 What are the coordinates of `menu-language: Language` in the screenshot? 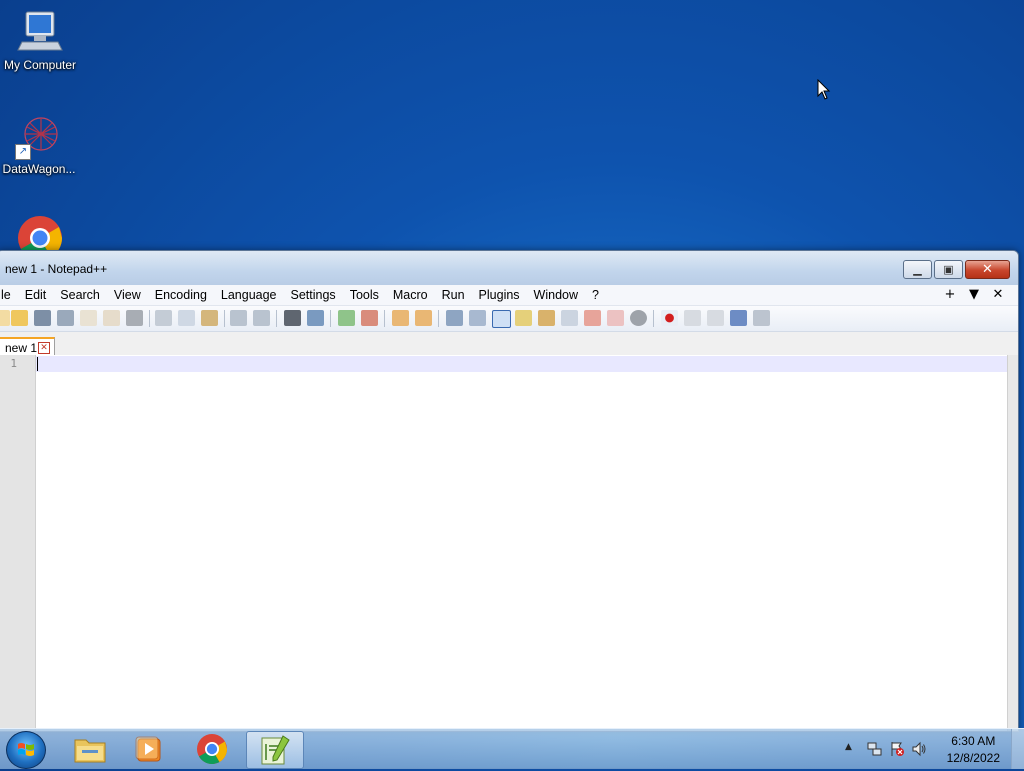 It's located at (249, 295).